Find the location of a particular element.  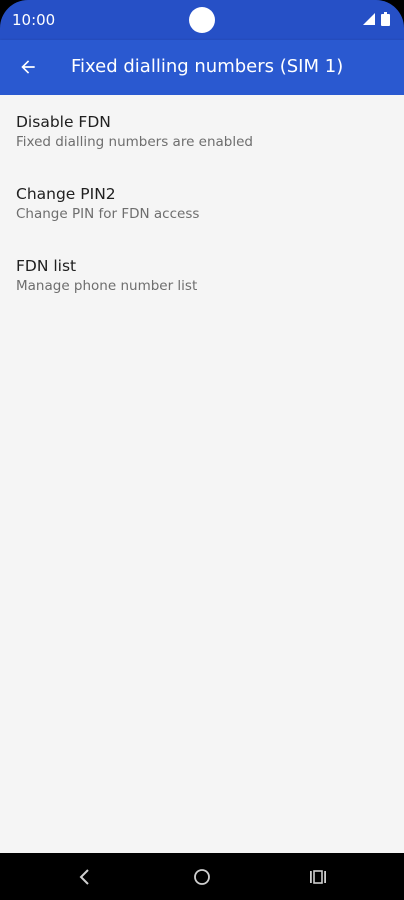

navigation-bar is located at coordinates (202, 876).